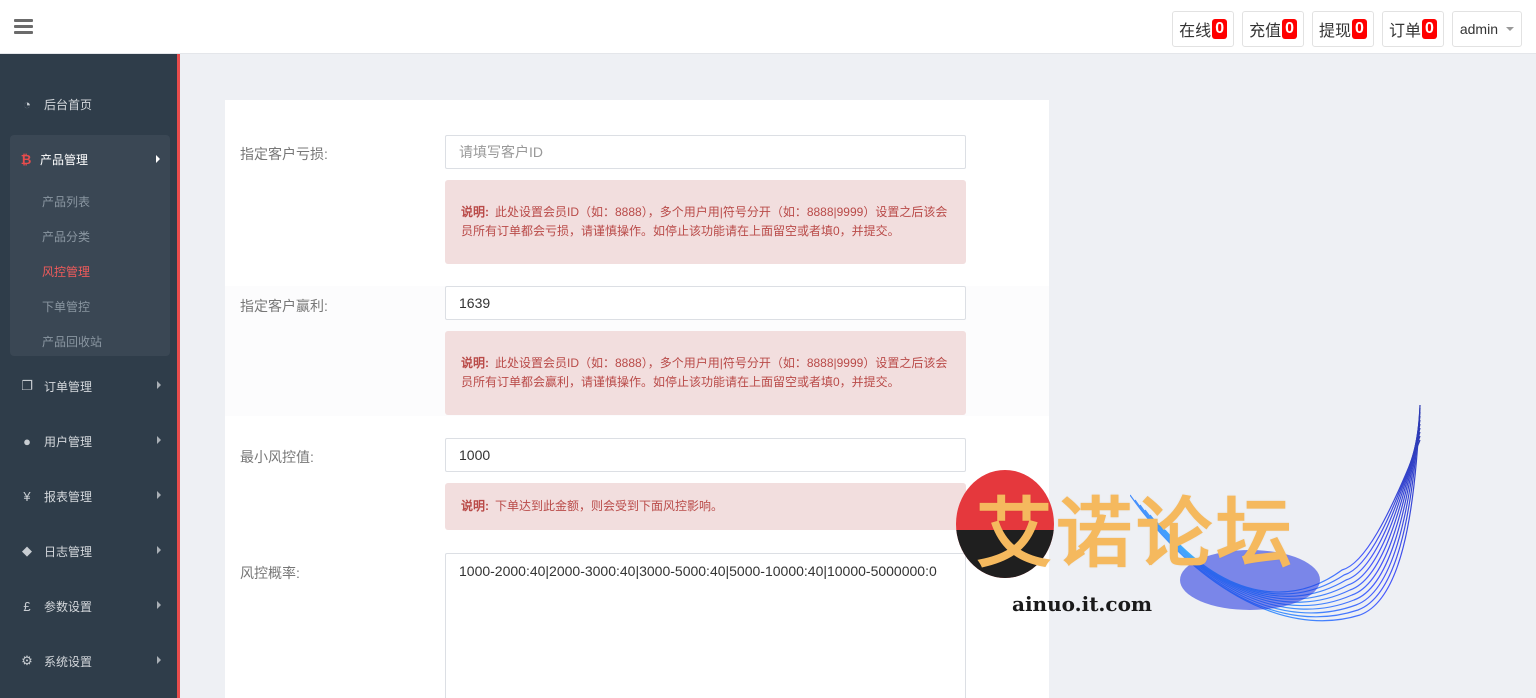 The width and height of the screenshot is (1536, 698). Describe the element at coordinates (90, 245) in the screenshot. I see `sidebar-group-product: ₿ 产品管理 产品列表 产品分类 风控管理 下单管控 产品回收站` at that location.